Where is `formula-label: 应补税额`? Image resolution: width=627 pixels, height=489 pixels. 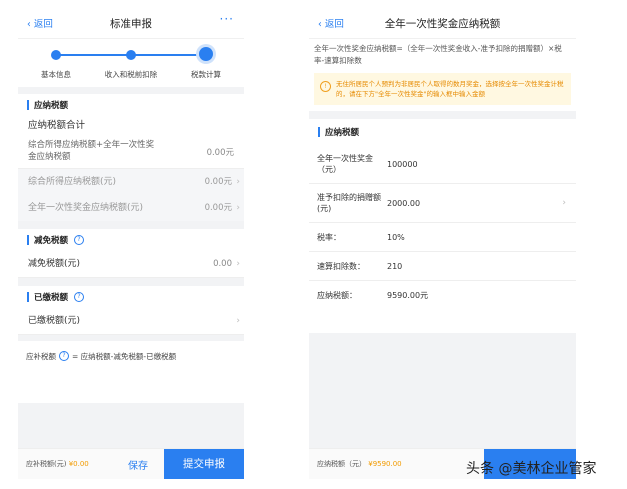
formula-label: 应补税额 is located at coordinates (41, 356).